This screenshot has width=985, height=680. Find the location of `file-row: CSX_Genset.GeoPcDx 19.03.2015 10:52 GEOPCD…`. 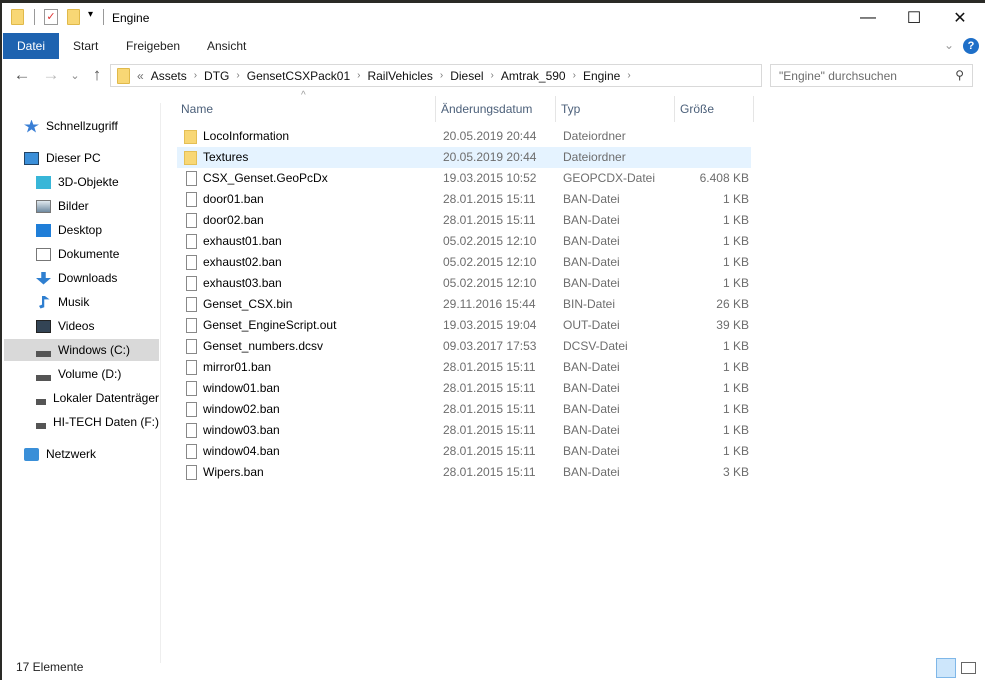

file-row: CSX_Genset.GeoPcDx 19.03.2015 10:52 GEOPCD… is located at coordinates (464, 178).